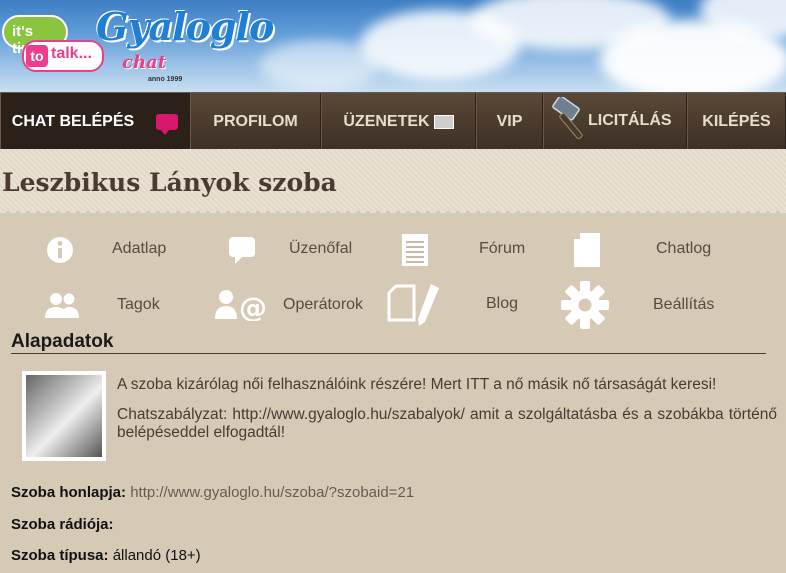 This screenshot has width=786, height=573. What do you see at coordinates (462, 304) in the screenshot?
I see `menu-blog: Blog` at bounding box center [462, 304].